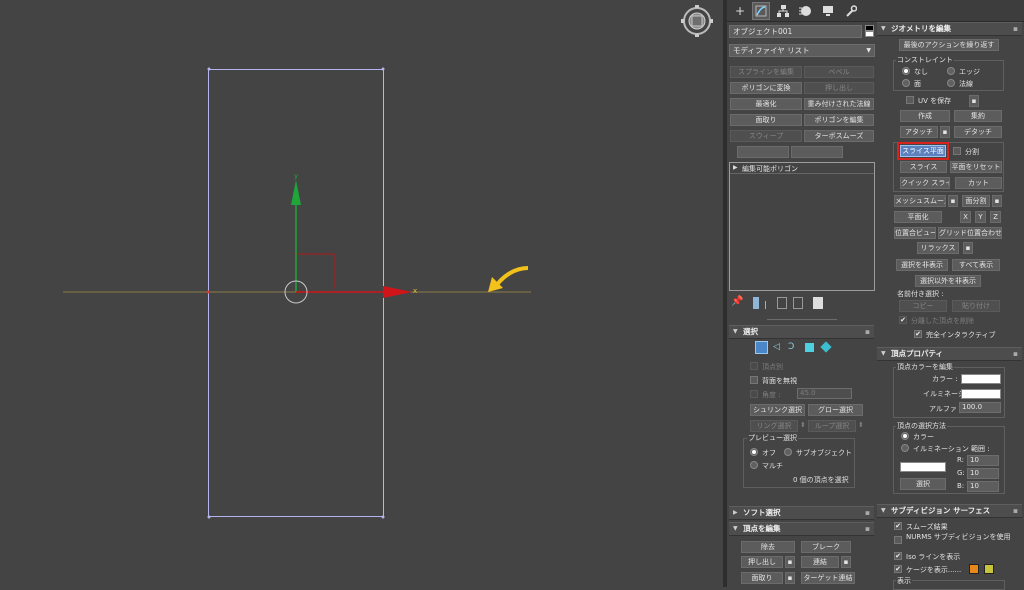  Describe the element at coordinates (983, 473) in the screenshot. I see `range-g-spinner: 10` at that location.